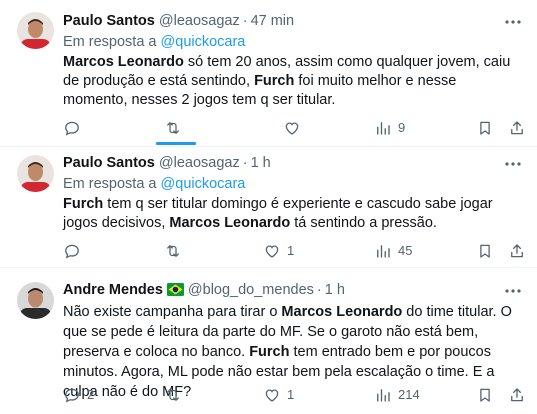 This screenshot has width=537, height=414. I want to click on reply-count: 2, so click(91, 394).